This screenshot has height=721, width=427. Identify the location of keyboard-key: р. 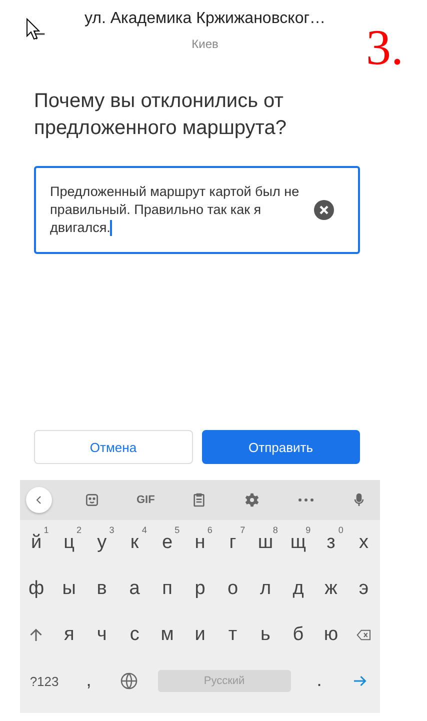
(200, 589).